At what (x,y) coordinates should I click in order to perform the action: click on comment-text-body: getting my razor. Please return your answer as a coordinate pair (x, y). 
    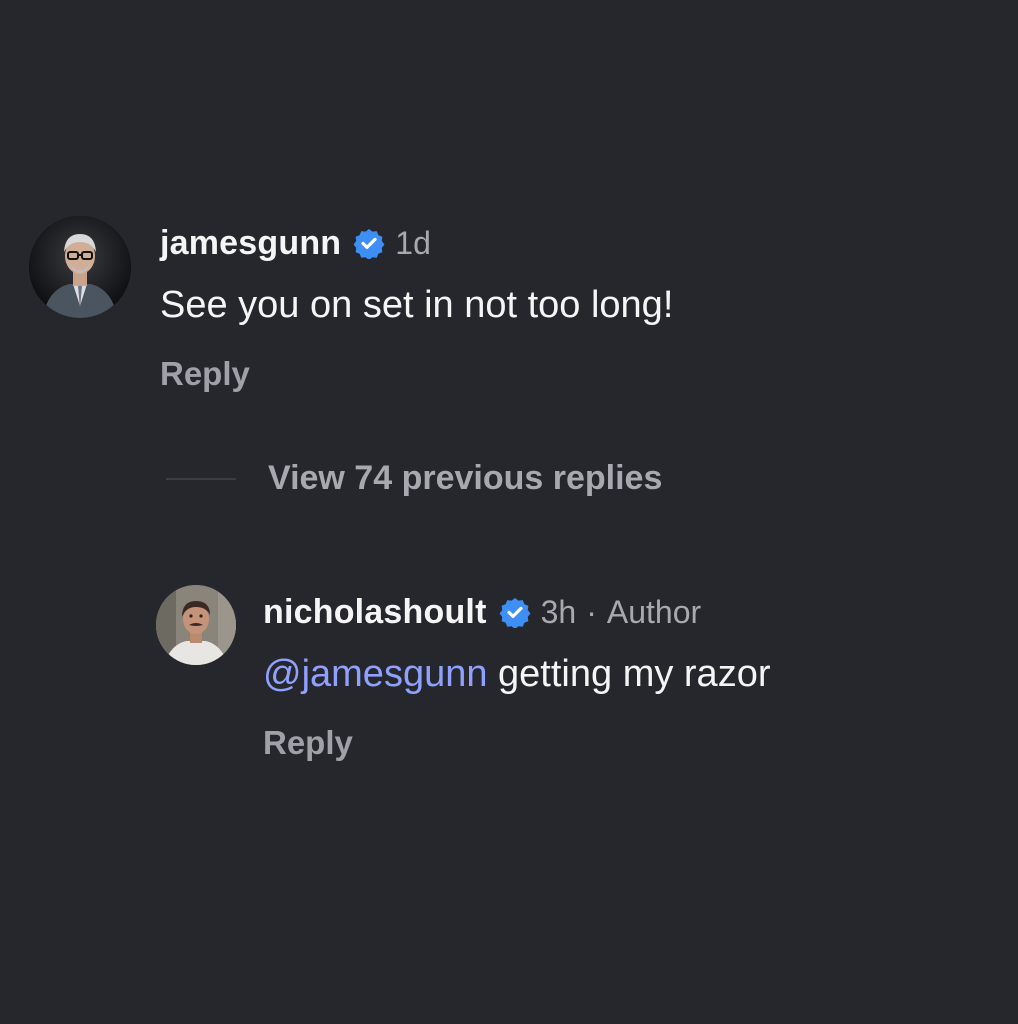
    Looking at the image, I should click on (629, 674).